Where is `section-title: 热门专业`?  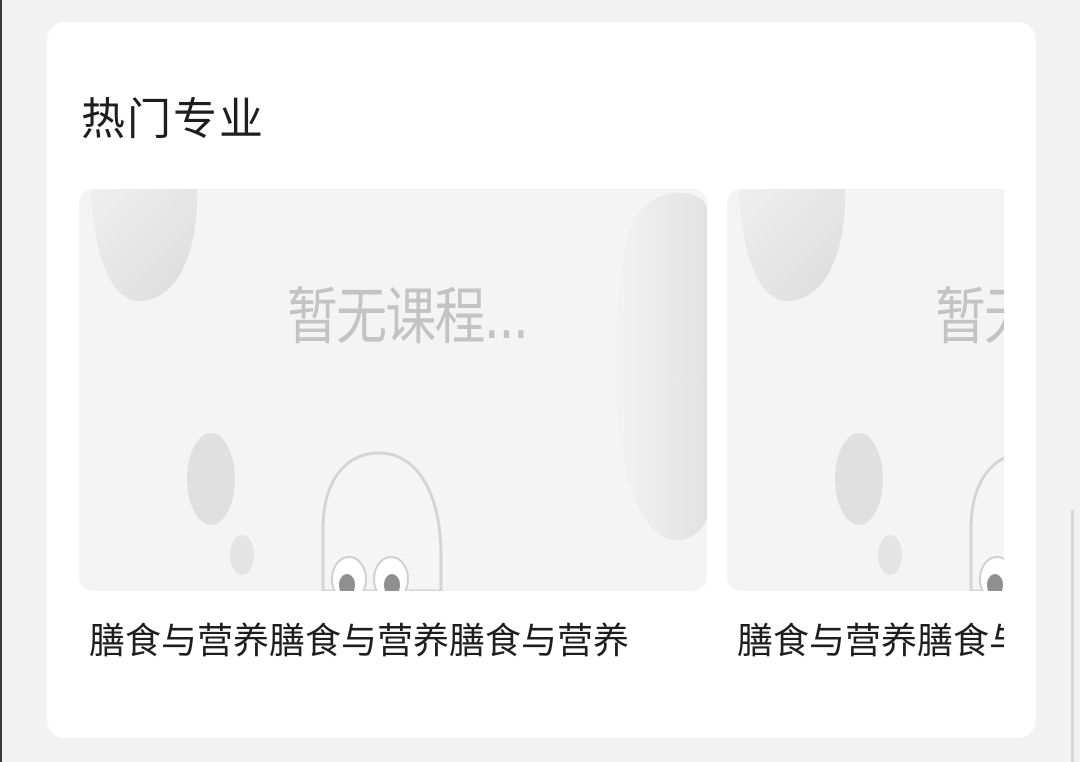 section-title: 热门专业 is located at coordinates (173, 119).